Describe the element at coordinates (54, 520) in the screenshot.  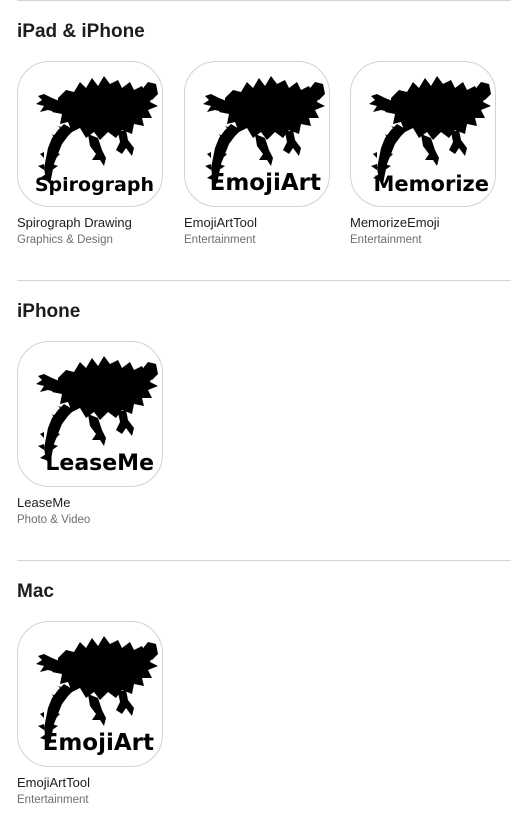
I see `app-category: Photo & Video` at that location.